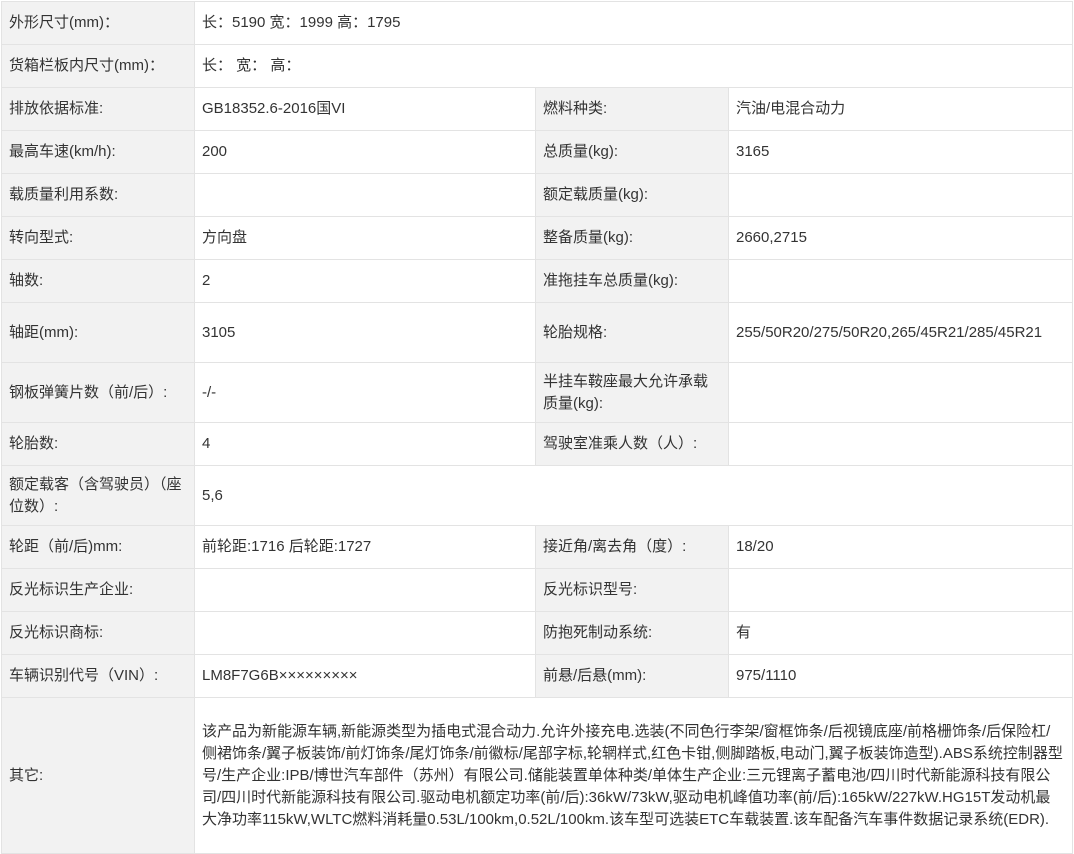  I want to click on table-row: 额定载客（含驾驶员）（座位数）: 5,6, so click(537, 495).